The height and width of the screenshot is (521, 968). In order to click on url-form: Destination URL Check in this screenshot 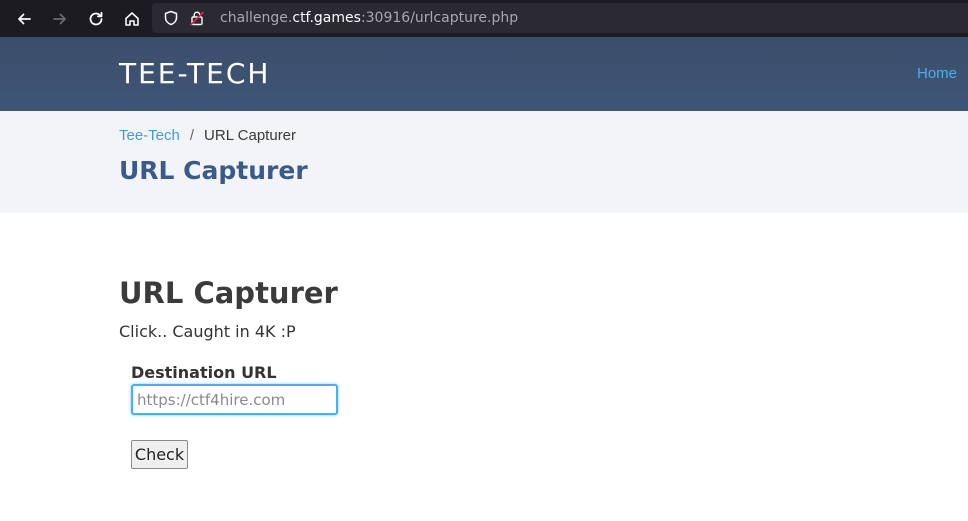, I will do `click(234, 416)`.